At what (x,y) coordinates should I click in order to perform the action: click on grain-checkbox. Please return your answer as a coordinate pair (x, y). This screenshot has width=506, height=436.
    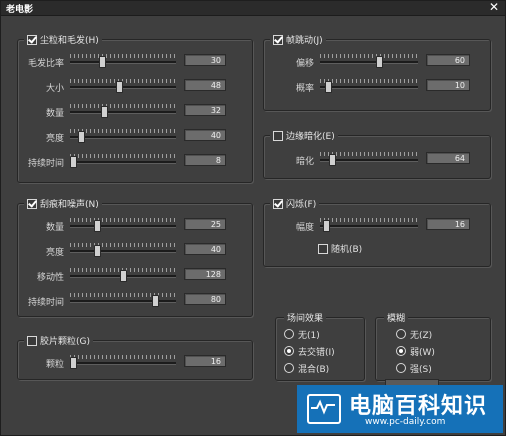
    Looking at the image, I should click on (32, 340).